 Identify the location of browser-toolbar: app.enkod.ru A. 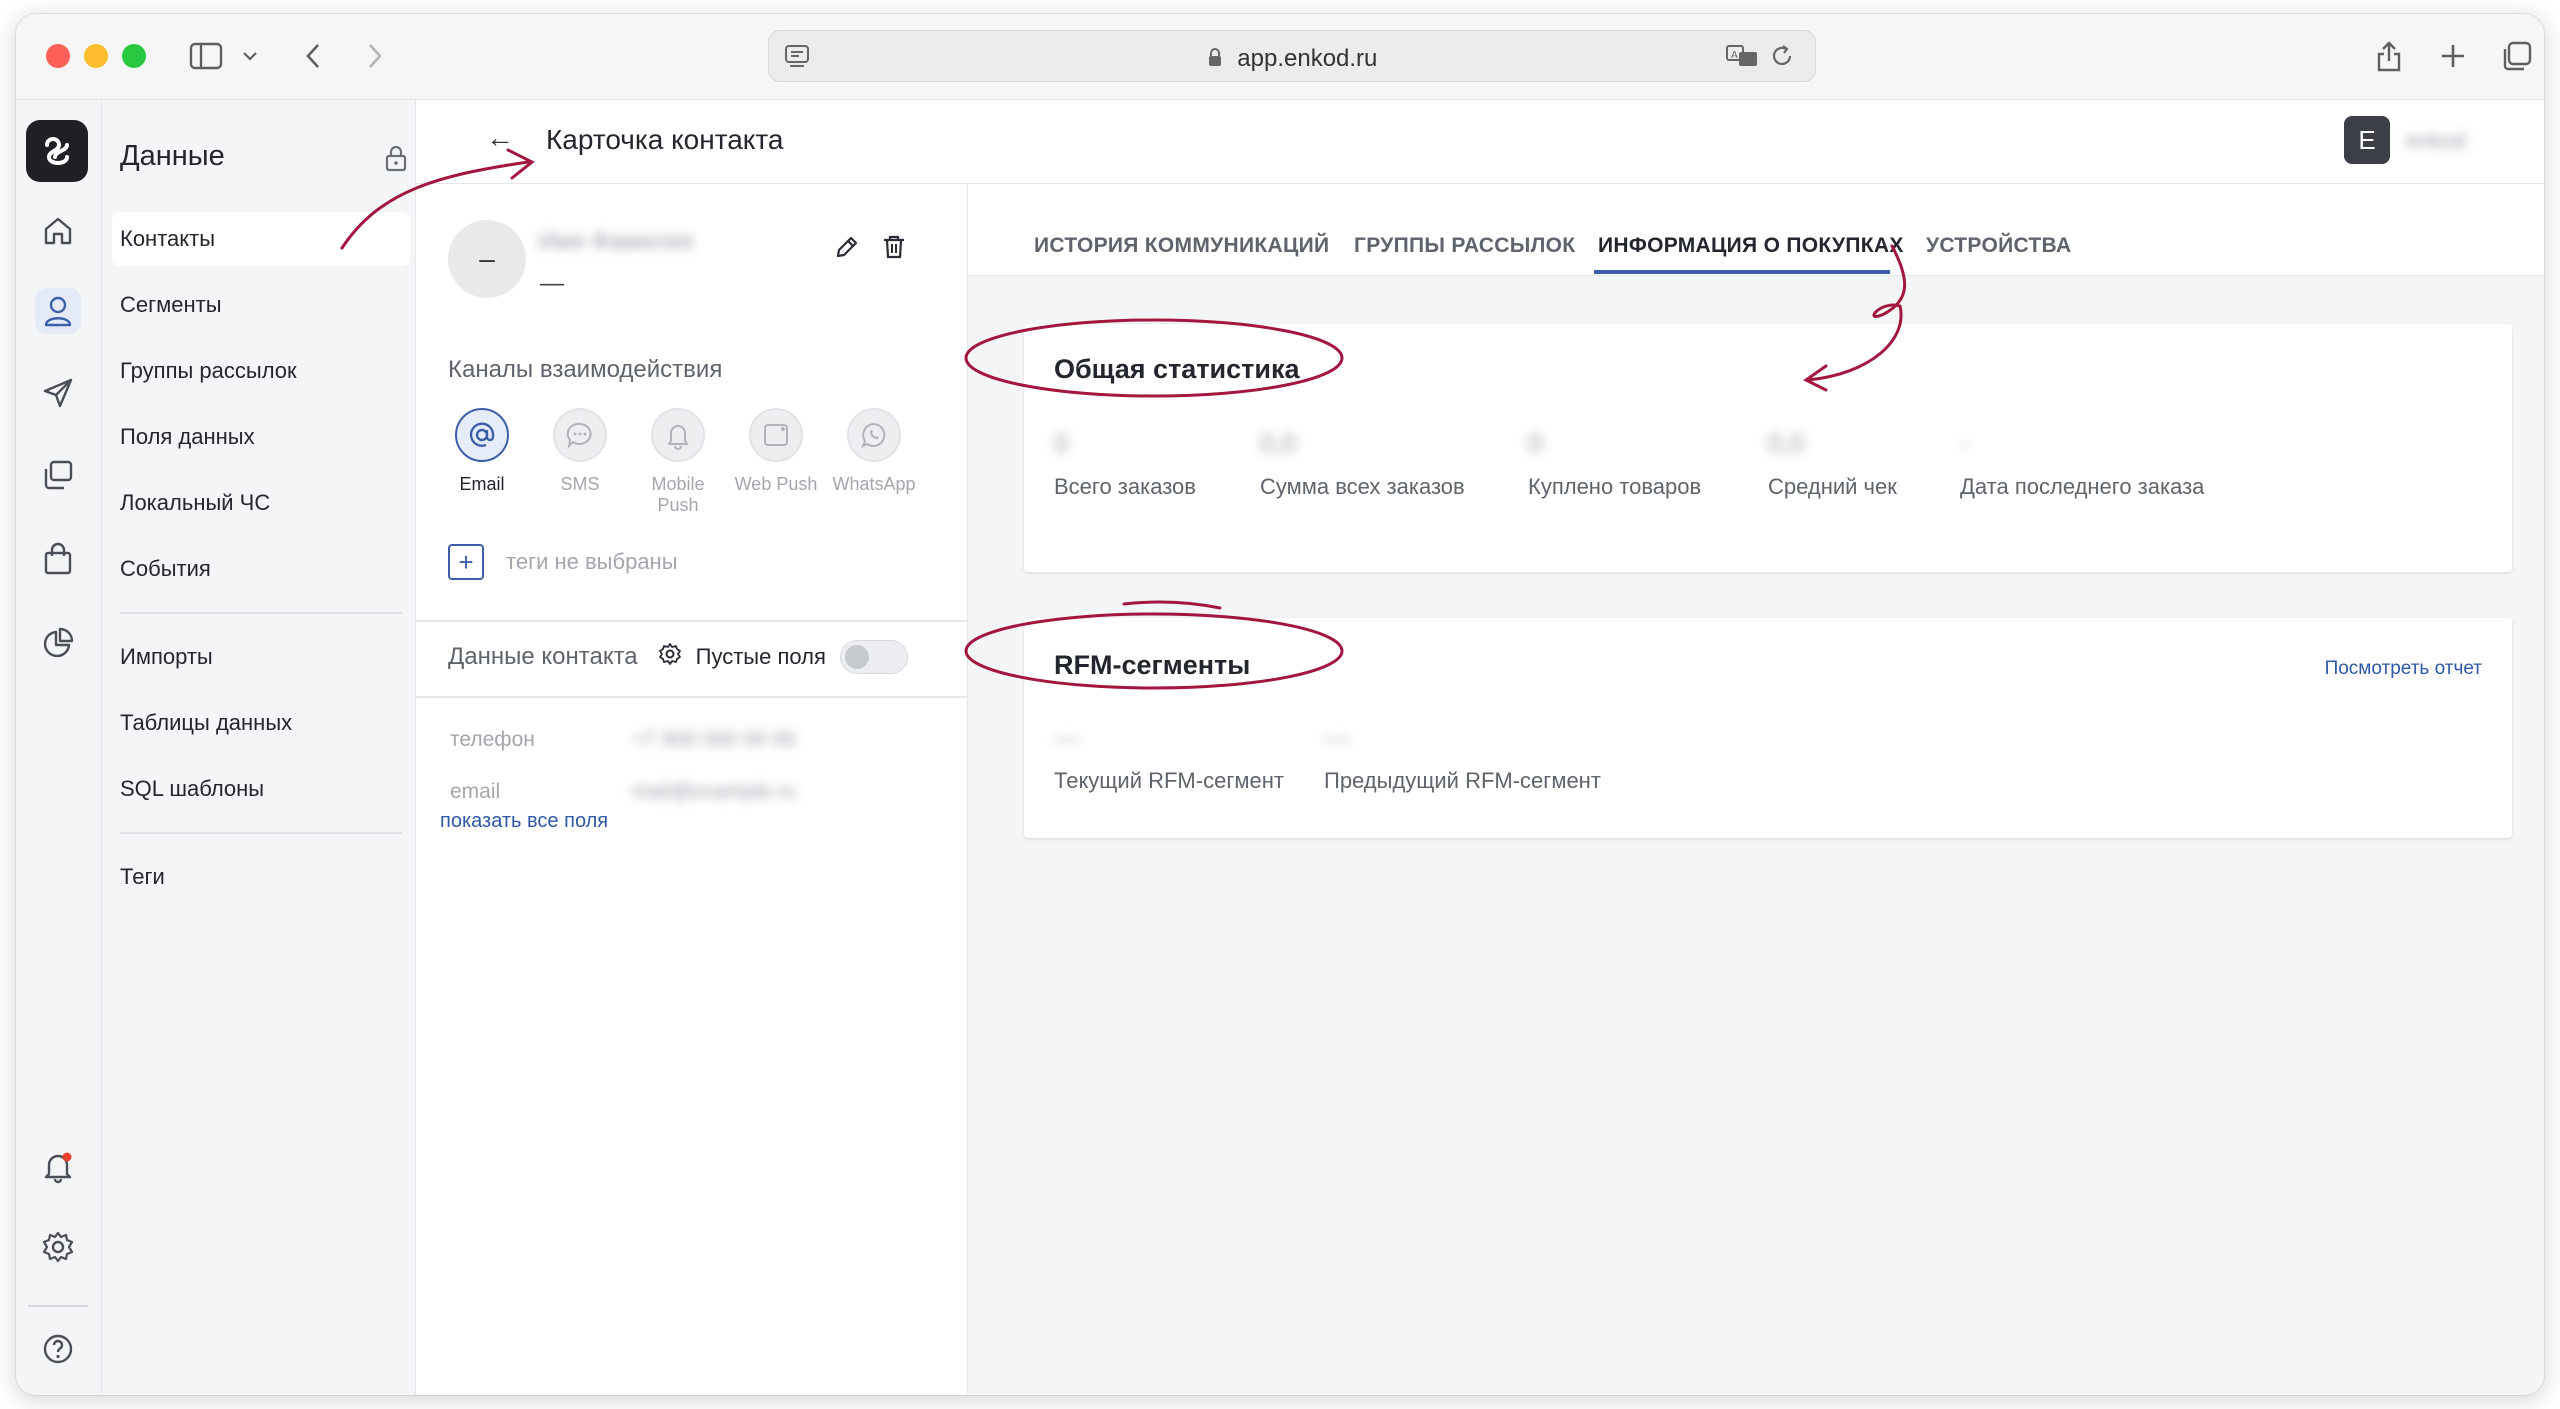
(1280, 57).